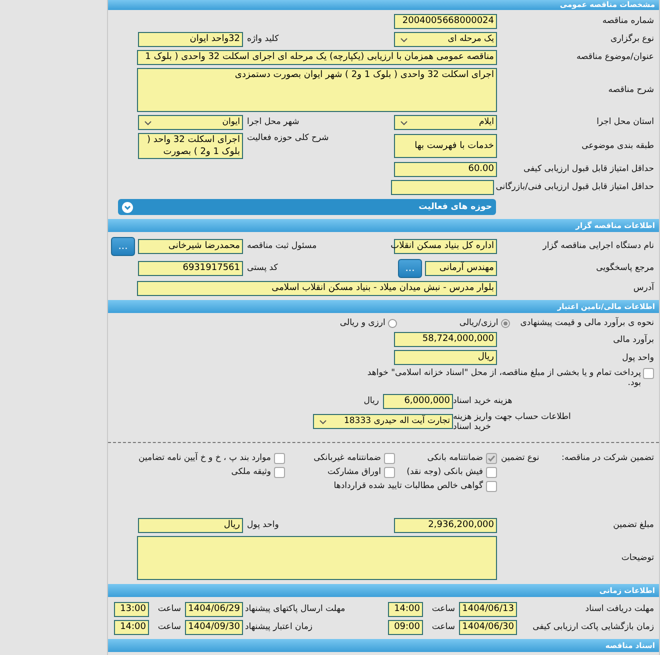 The image size is (660, 655). What do you see at coordinates (488, 627) in the screenshot?
I see `text-field: 1404/06/30` at bounding box center [488, 627].